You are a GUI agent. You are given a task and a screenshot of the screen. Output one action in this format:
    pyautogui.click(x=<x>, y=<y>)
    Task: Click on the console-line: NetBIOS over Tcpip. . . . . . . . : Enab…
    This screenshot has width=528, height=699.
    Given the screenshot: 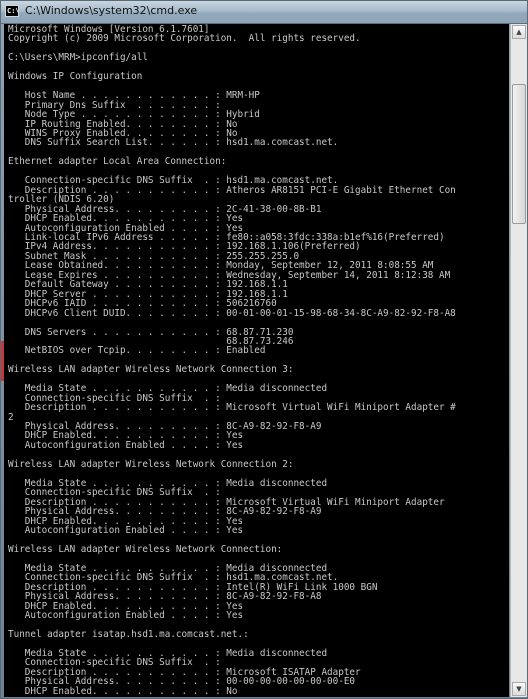 What is the action you would take?
    pyautogui.click(x=137, y=351)
    